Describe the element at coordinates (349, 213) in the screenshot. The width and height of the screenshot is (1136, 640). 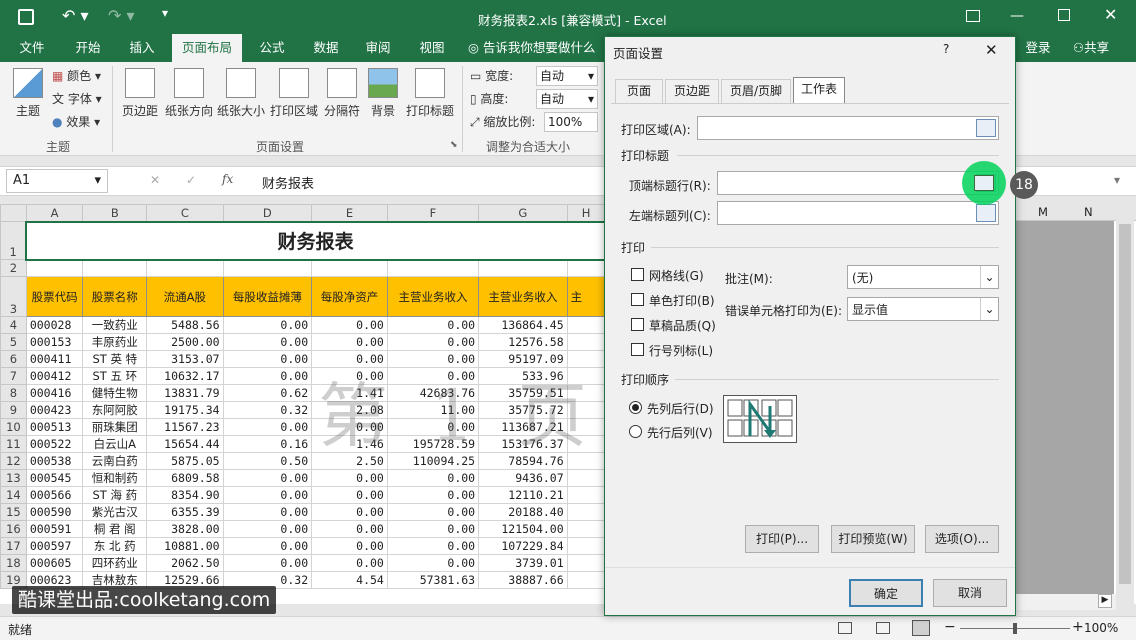
I see `column-header: E` at that location.